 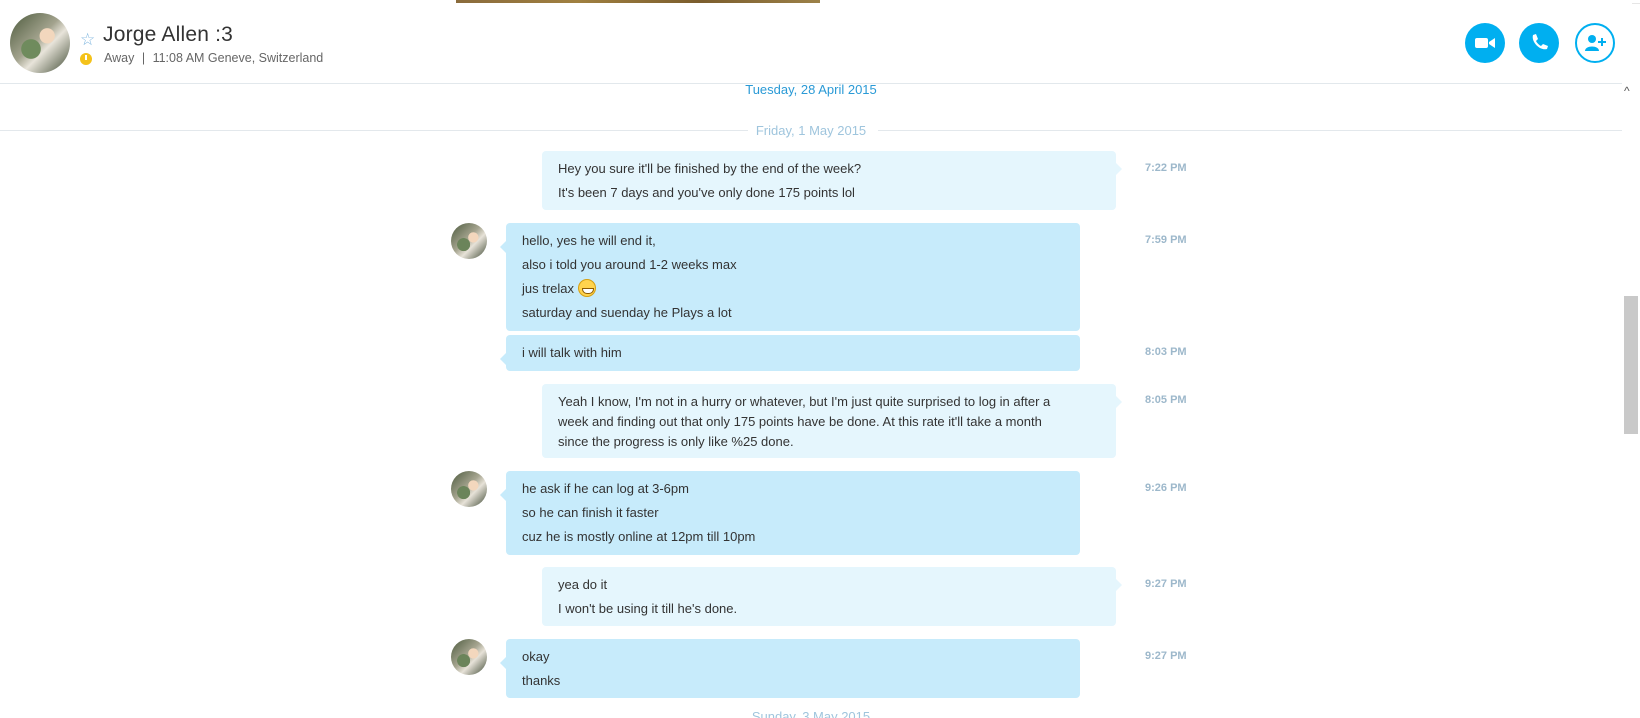 I want to click on message-time: 7:59 PM, so click(x=1166, y=240).